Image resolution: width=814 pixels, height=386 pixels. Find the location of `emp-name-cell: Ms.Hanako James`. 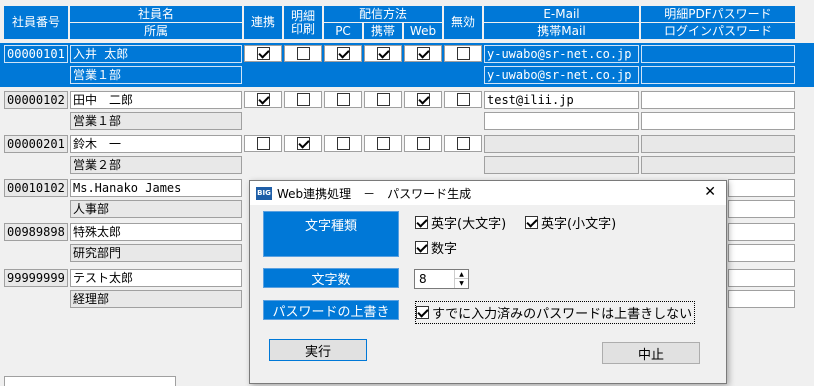

emp-name-cell: Ms.Hanako James is located at coordinates (156, 188).